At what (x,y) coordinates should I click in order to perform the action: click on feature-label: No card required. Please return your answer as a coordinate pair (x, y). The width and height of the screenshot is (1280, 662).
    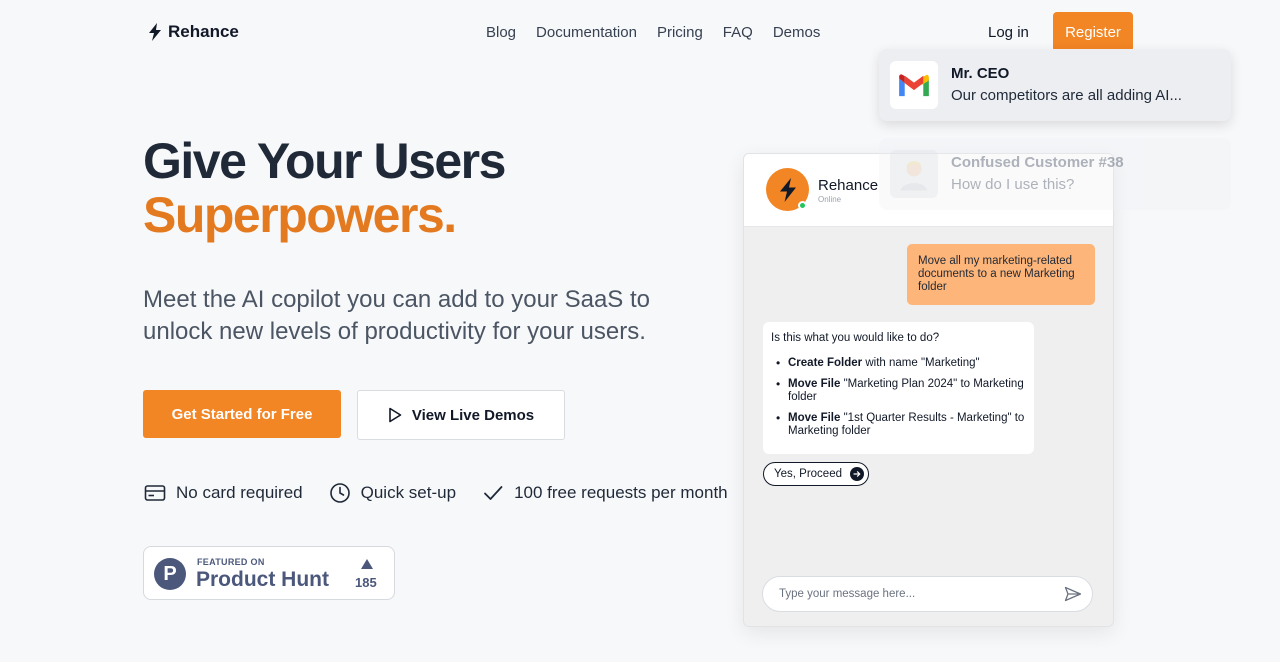
    Looking at the image, I should click on (239, 492).